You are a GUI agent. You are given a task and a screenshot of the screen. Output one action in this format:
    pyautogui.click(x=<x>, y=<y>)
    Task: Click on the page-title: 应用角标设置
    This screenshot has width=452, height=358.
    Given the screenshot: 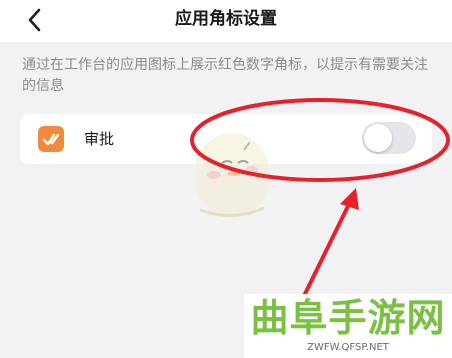 What is the action you would take?
    pyautogui.click(x=226, y=19)
    